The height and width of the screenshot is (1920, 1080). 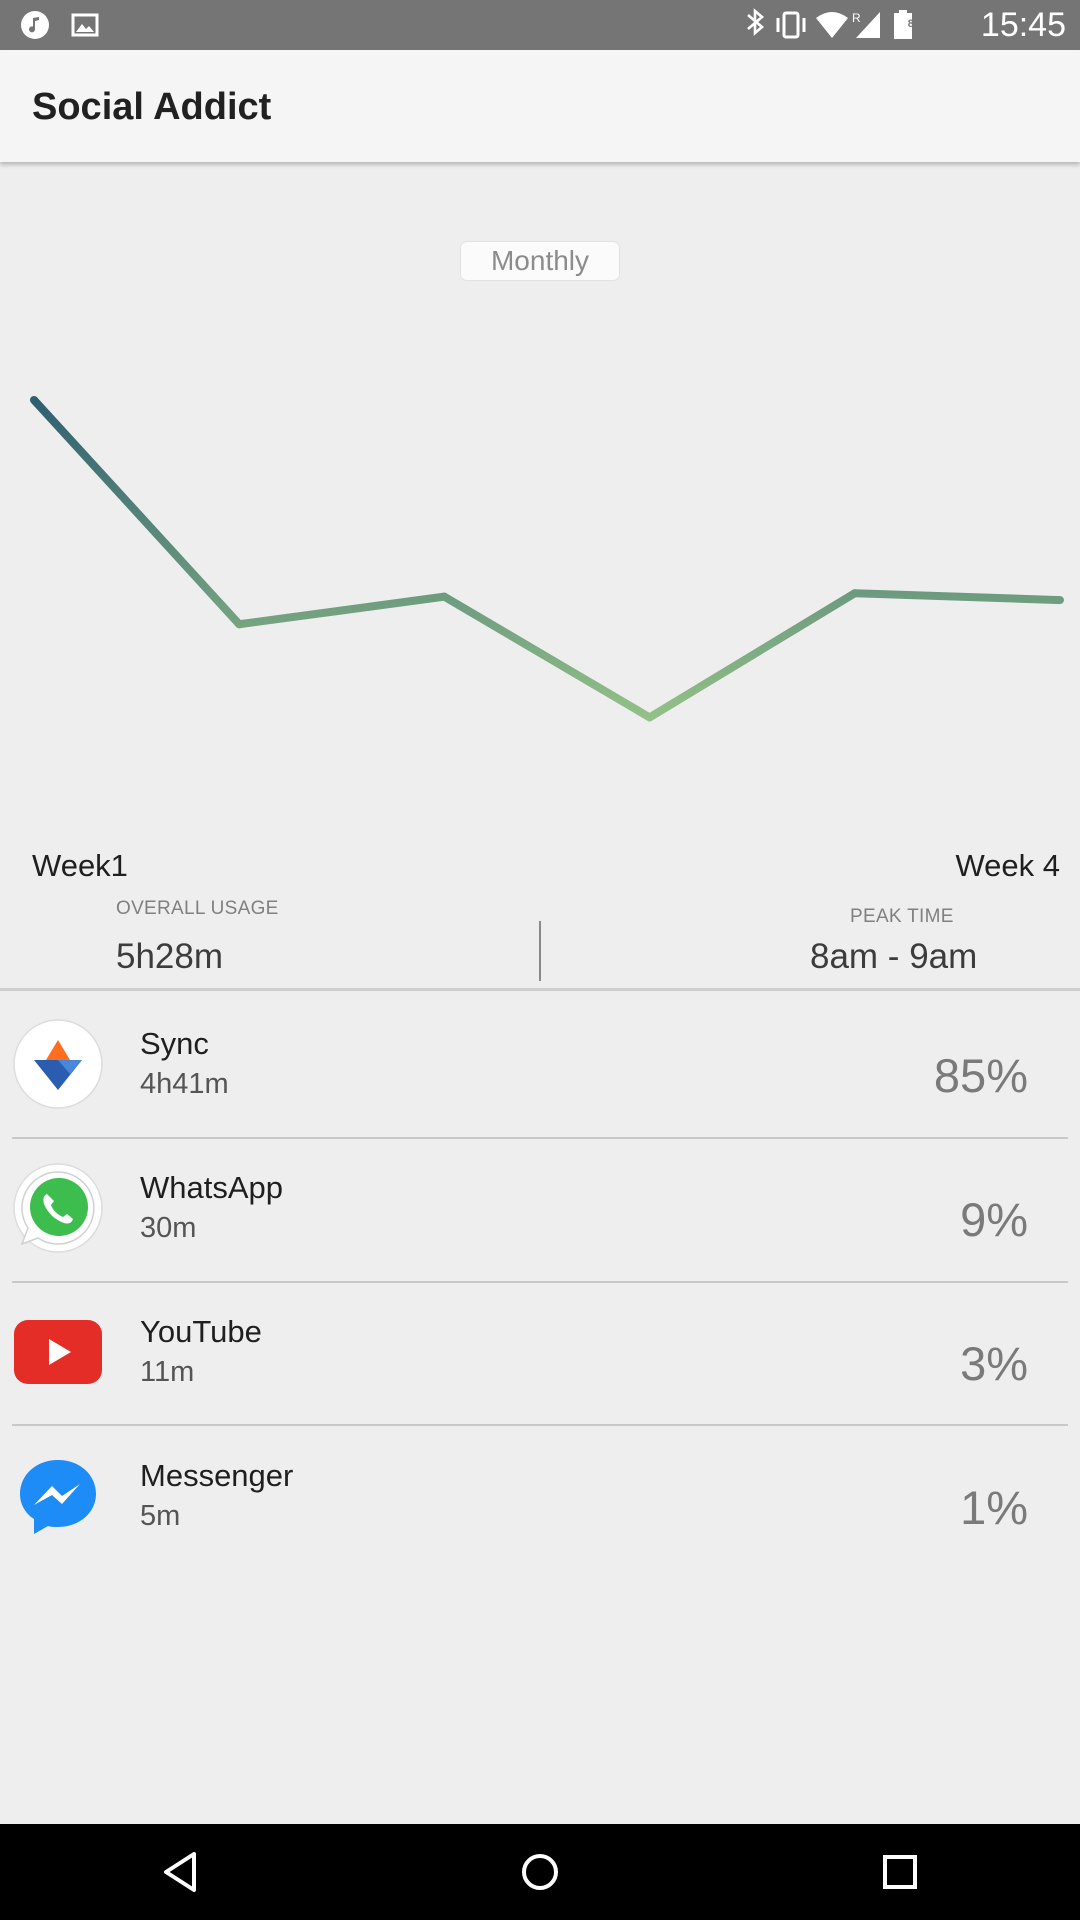 What do you see at coordinates (85, 25) in the screenshot?
I see `image-icon` at bounding box center [85, 25].